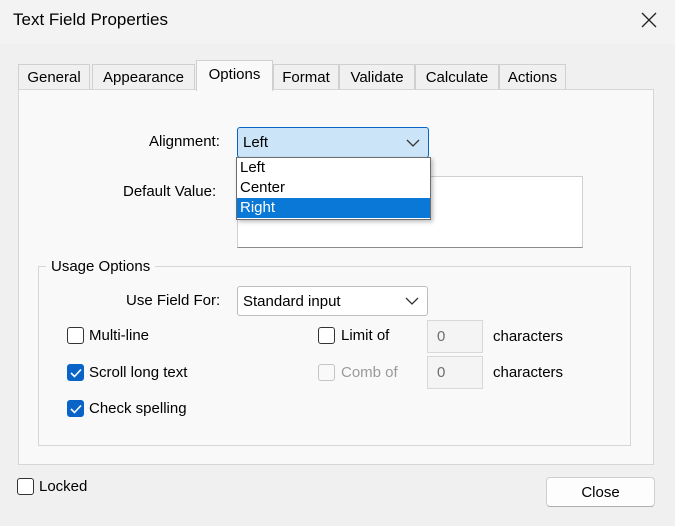 The image size is (675, 526). I want to click on tab-appearance: Appearance, so click(143, 76).